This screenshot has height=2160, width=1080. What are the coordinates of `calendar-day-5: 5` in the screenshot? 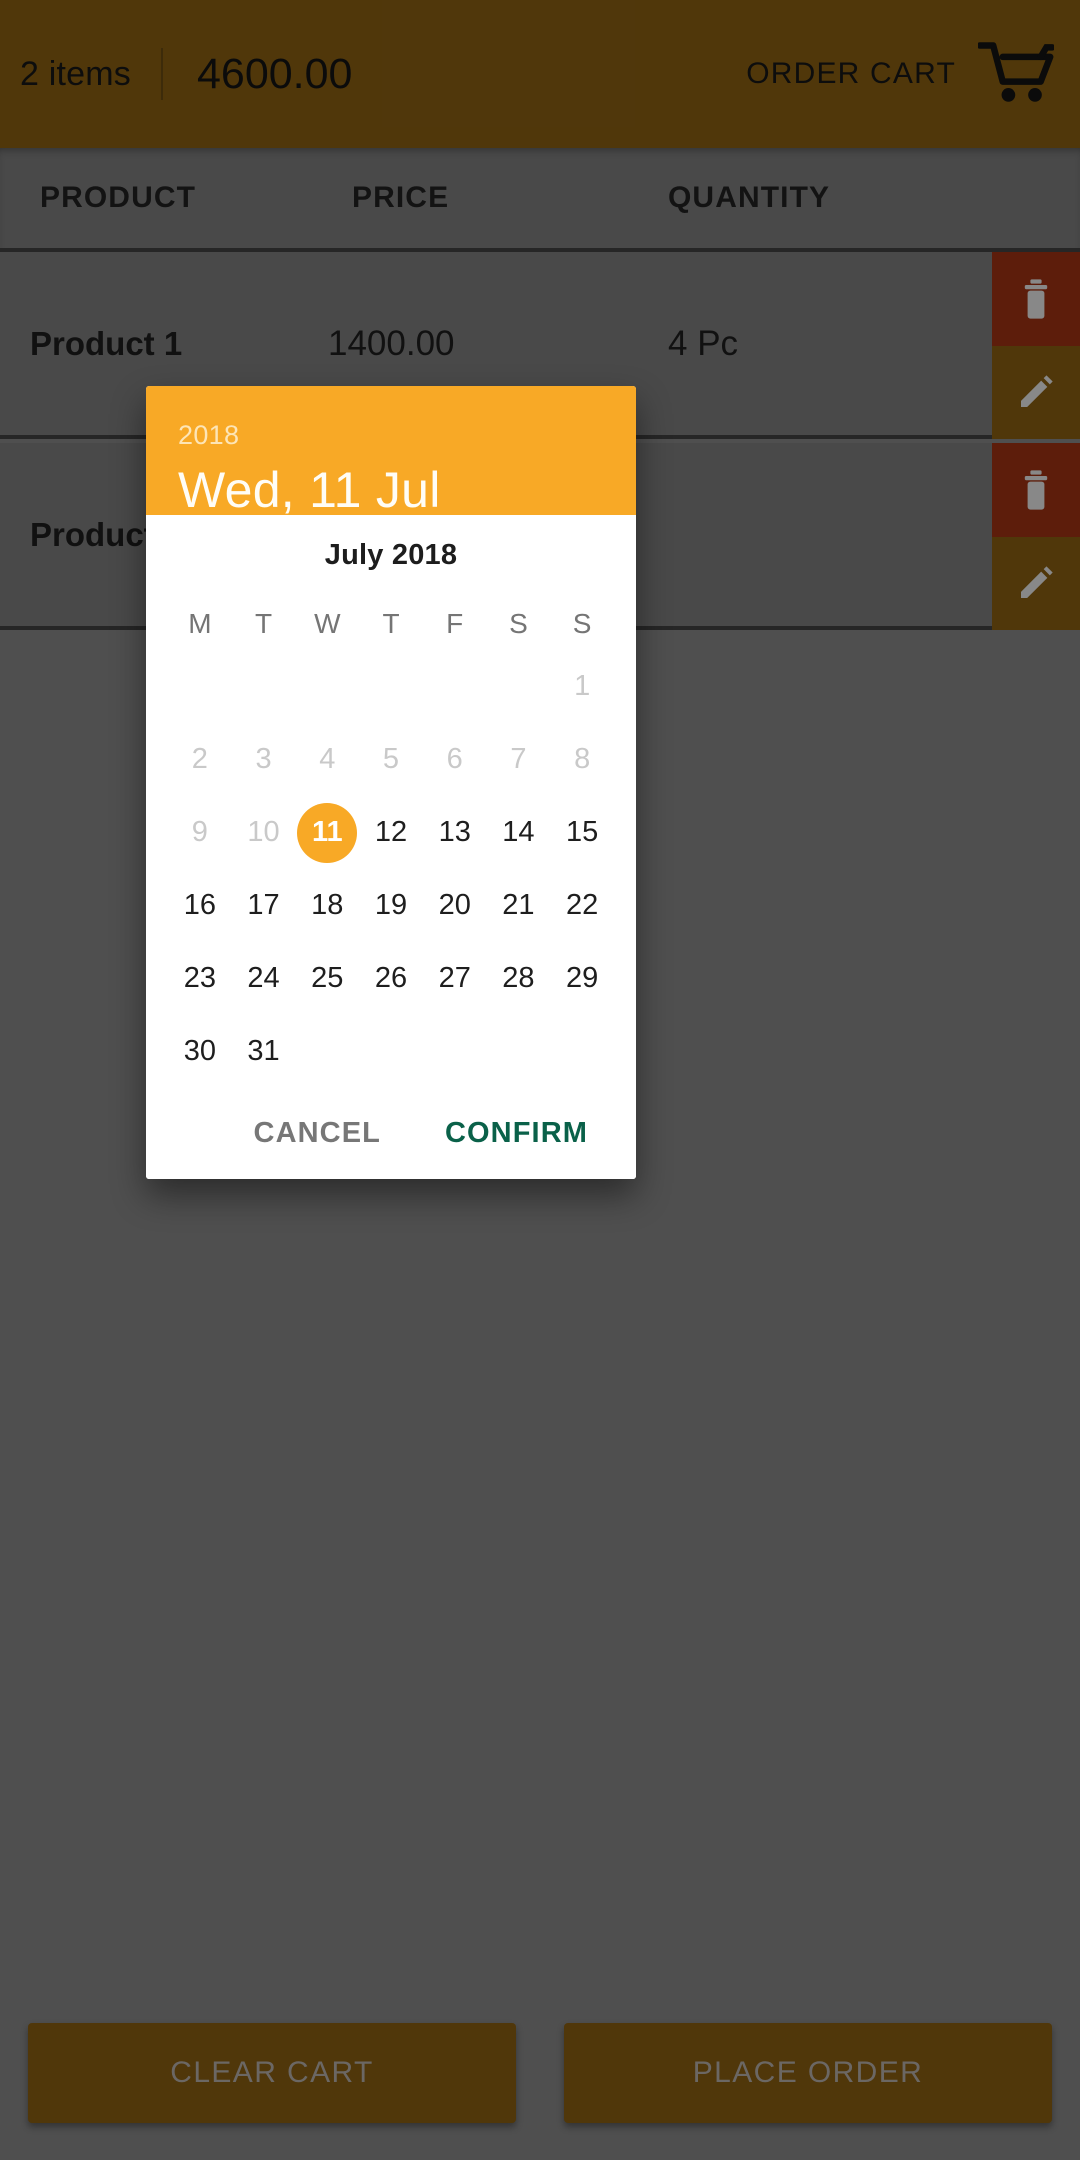 It's located at (391, 759).